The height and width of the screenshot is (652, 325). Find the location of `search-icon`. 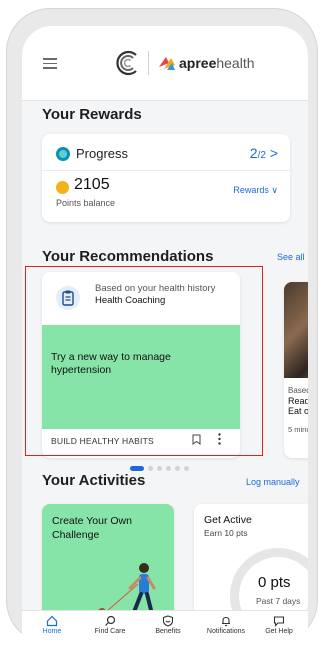

search-icon is located at coordinates (110, 620).